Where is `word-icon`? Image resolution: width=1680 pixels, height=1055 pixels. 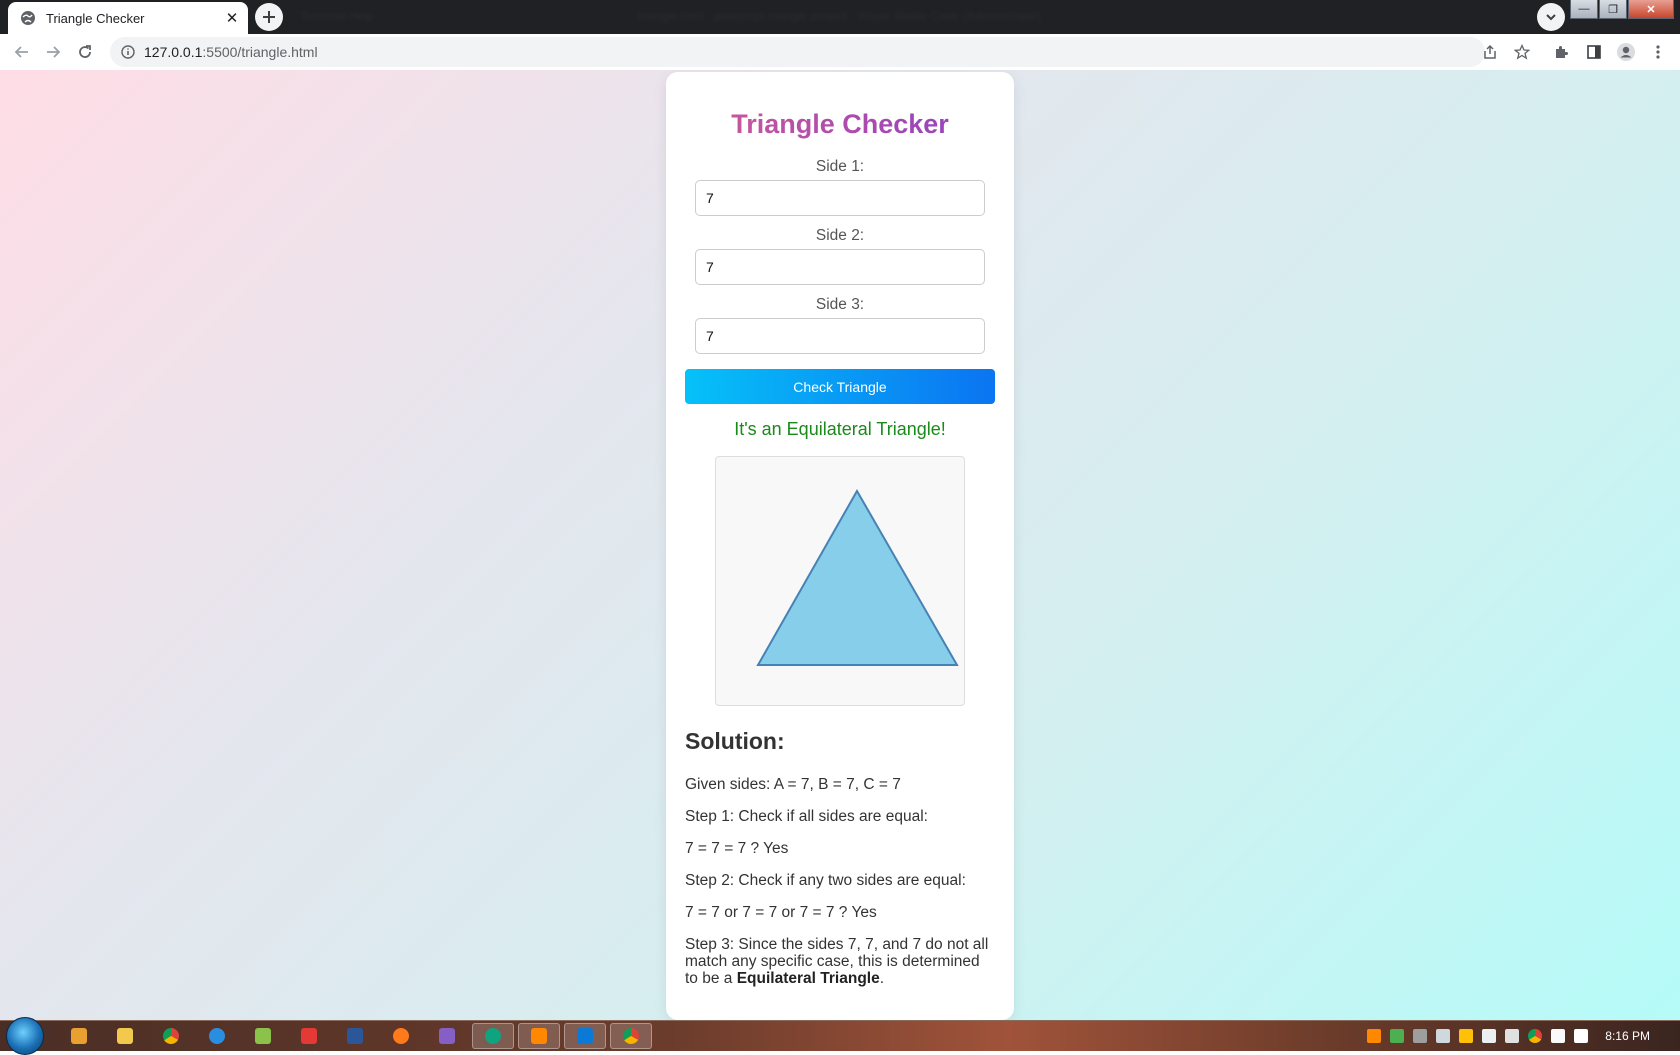 word-icon is located at coordinates (355, 1036).